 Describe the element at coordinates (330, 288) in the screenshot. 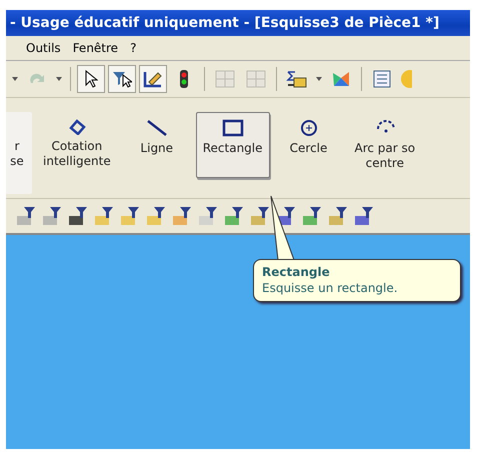

I see `tooltip-text: Esquisse un rectangle.` at that location.